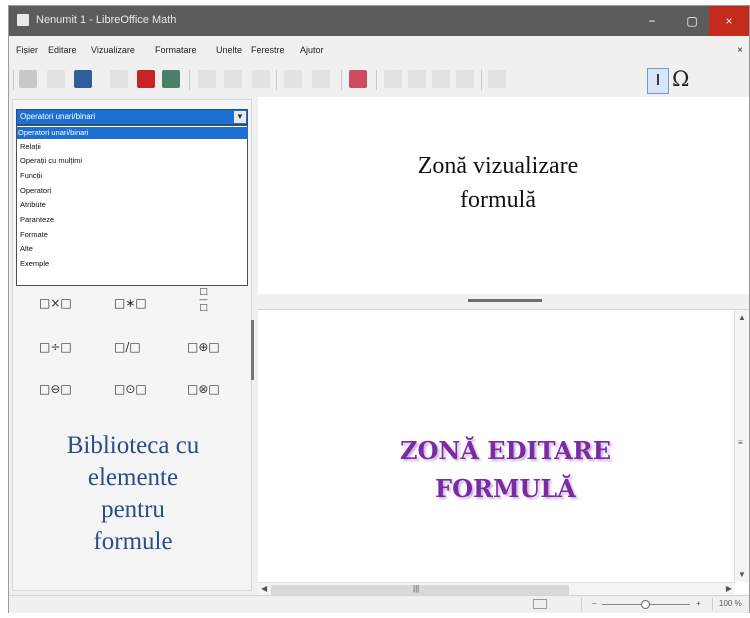  Describe the element at coordinates (416, 588) in the screenshot. I see `scroll-grip-icon: |||` at that location.